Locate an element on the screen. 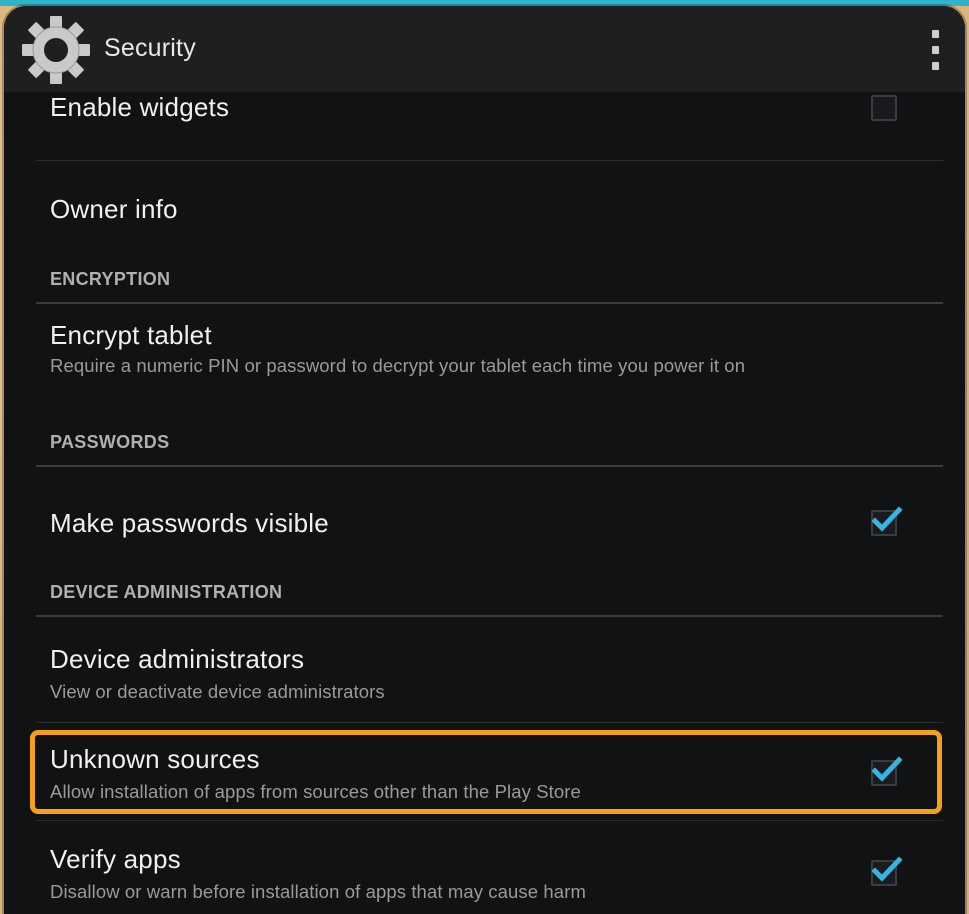  unknown-sources-checkbox is located at coordinates (887, 771).